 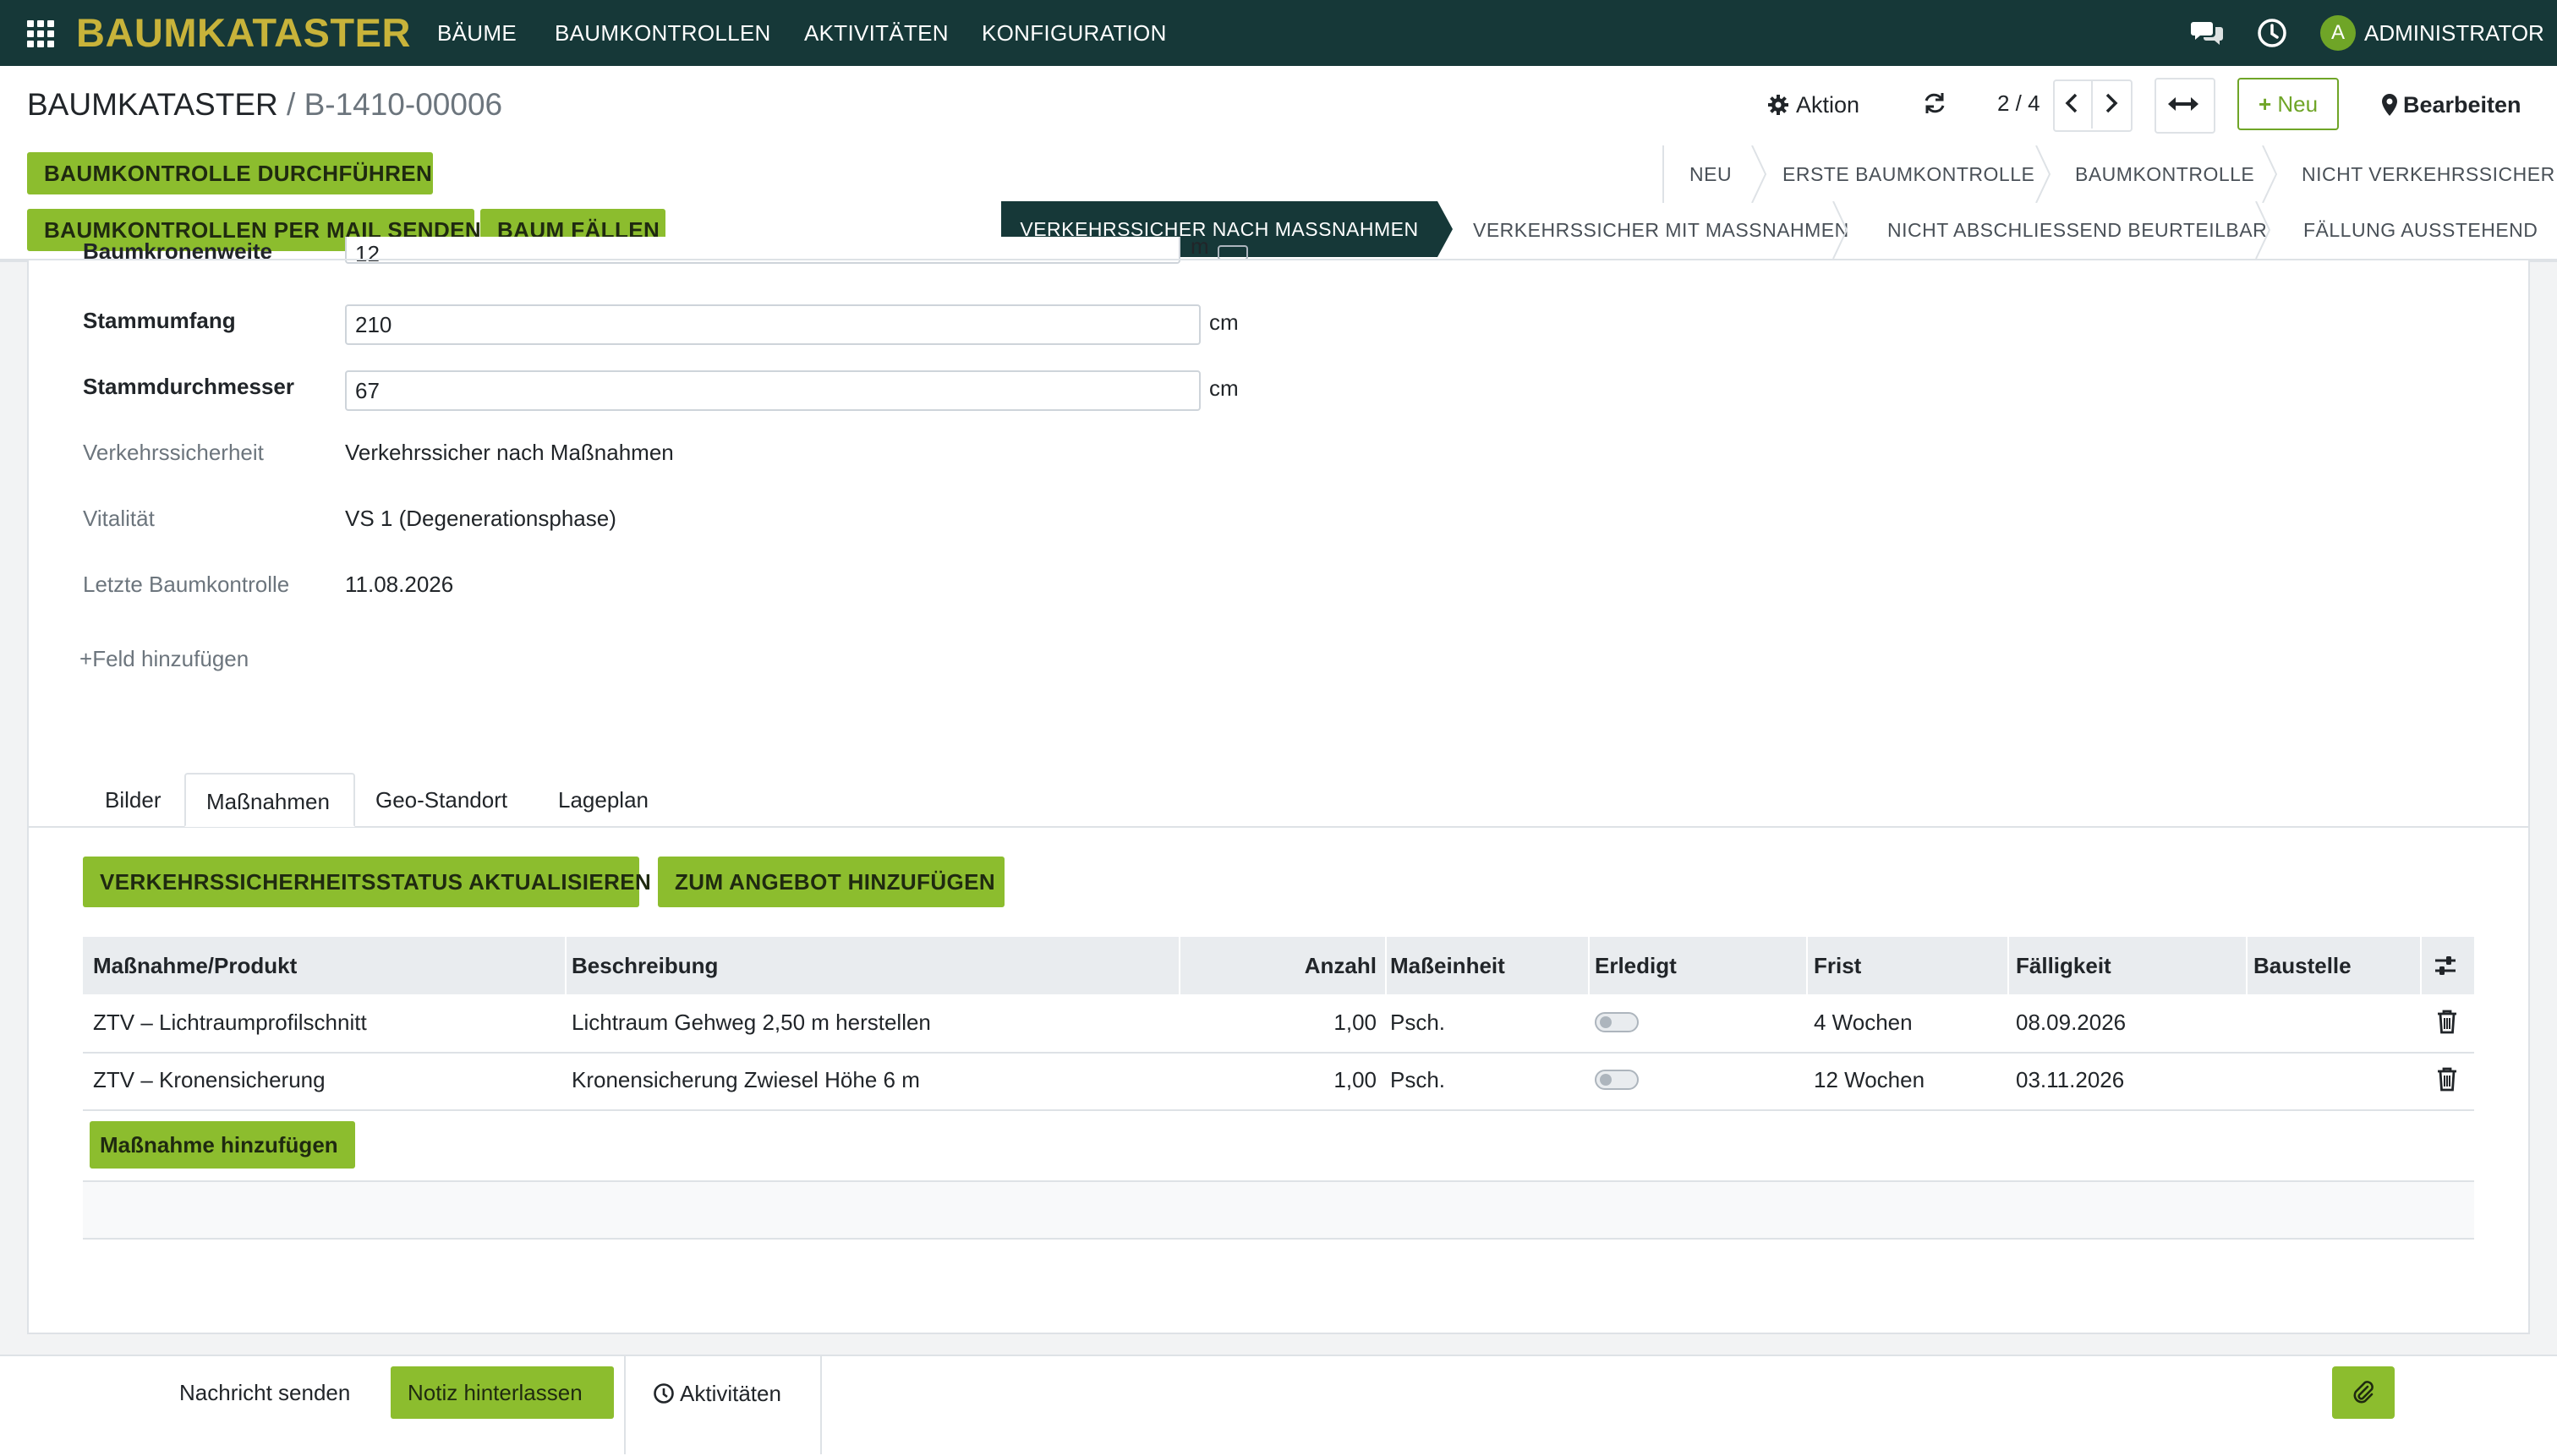 I want to click on row1-deadline: 4 Wochen, so click(x=1864, y=1022).